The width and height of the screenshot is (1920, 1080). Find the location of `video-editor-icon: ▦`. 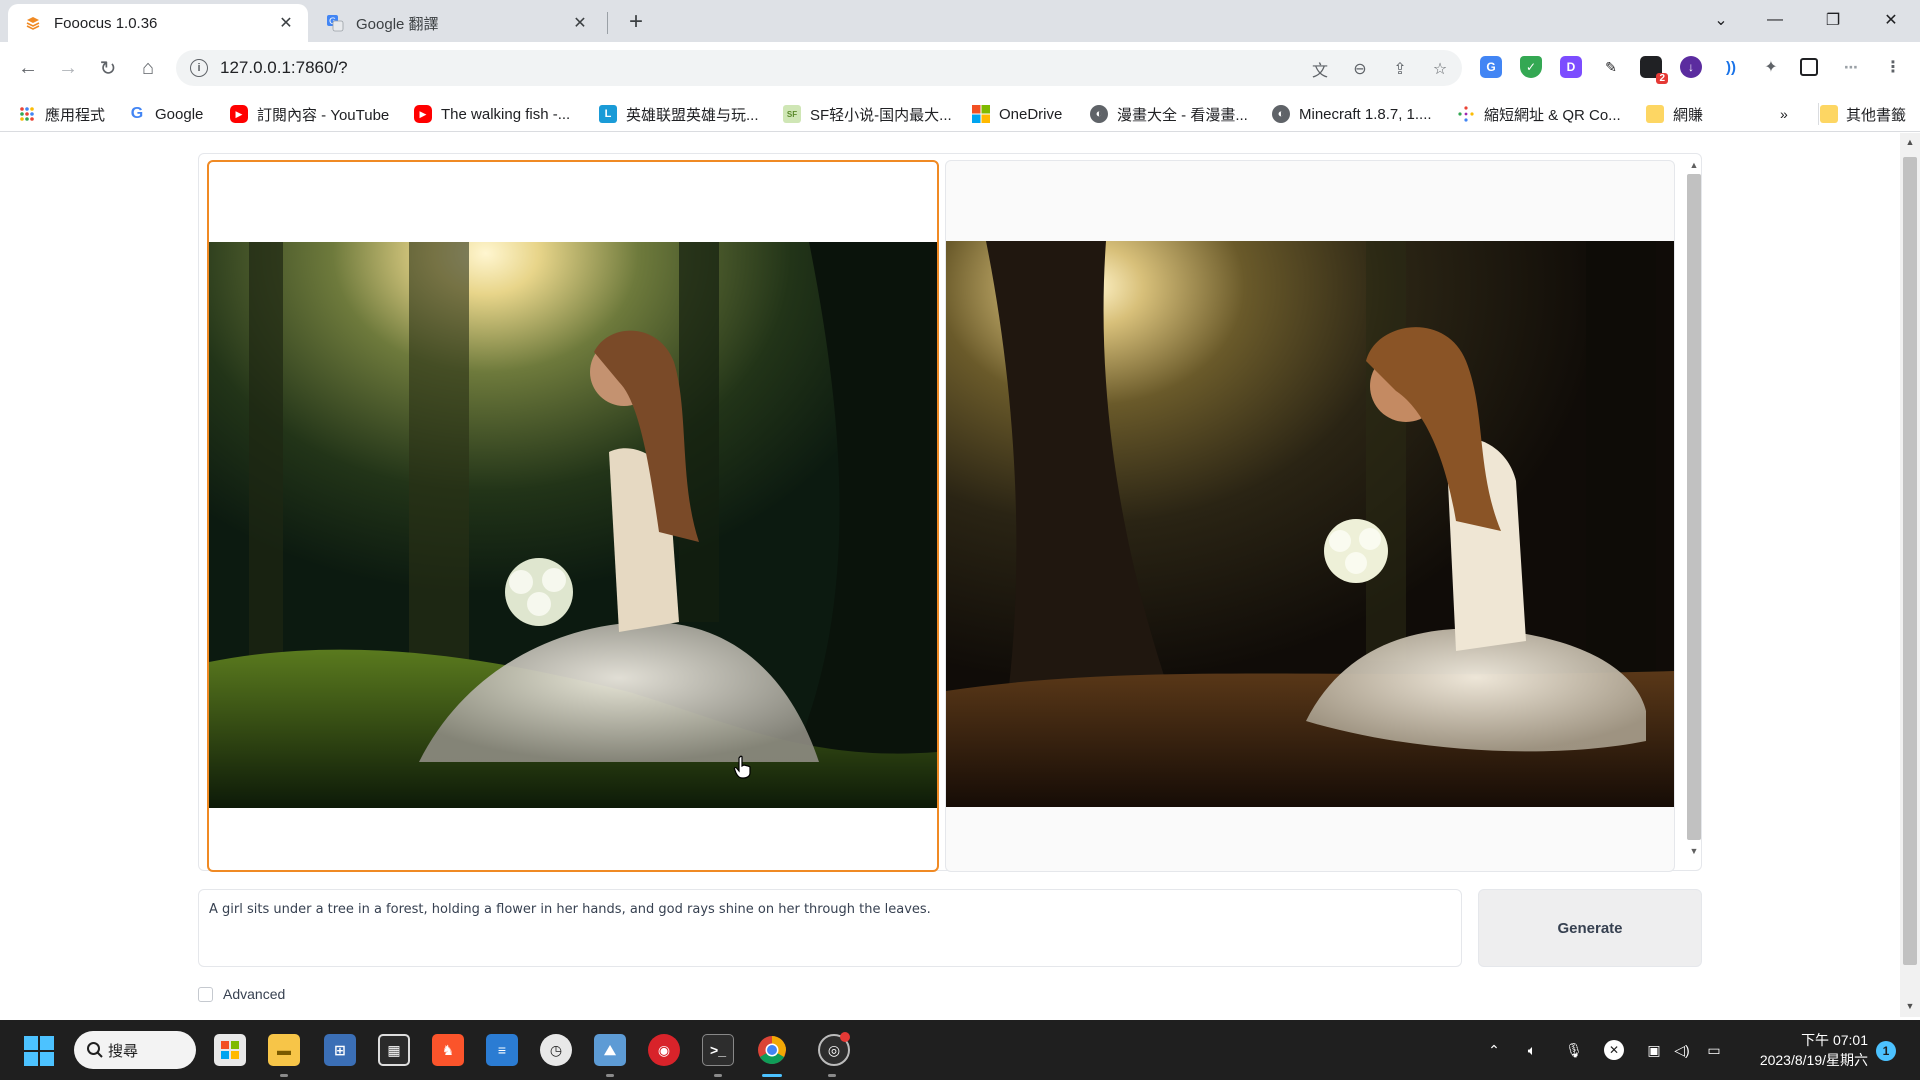

video-editor-icon: ▦ is located at coordinates (394, 1050).